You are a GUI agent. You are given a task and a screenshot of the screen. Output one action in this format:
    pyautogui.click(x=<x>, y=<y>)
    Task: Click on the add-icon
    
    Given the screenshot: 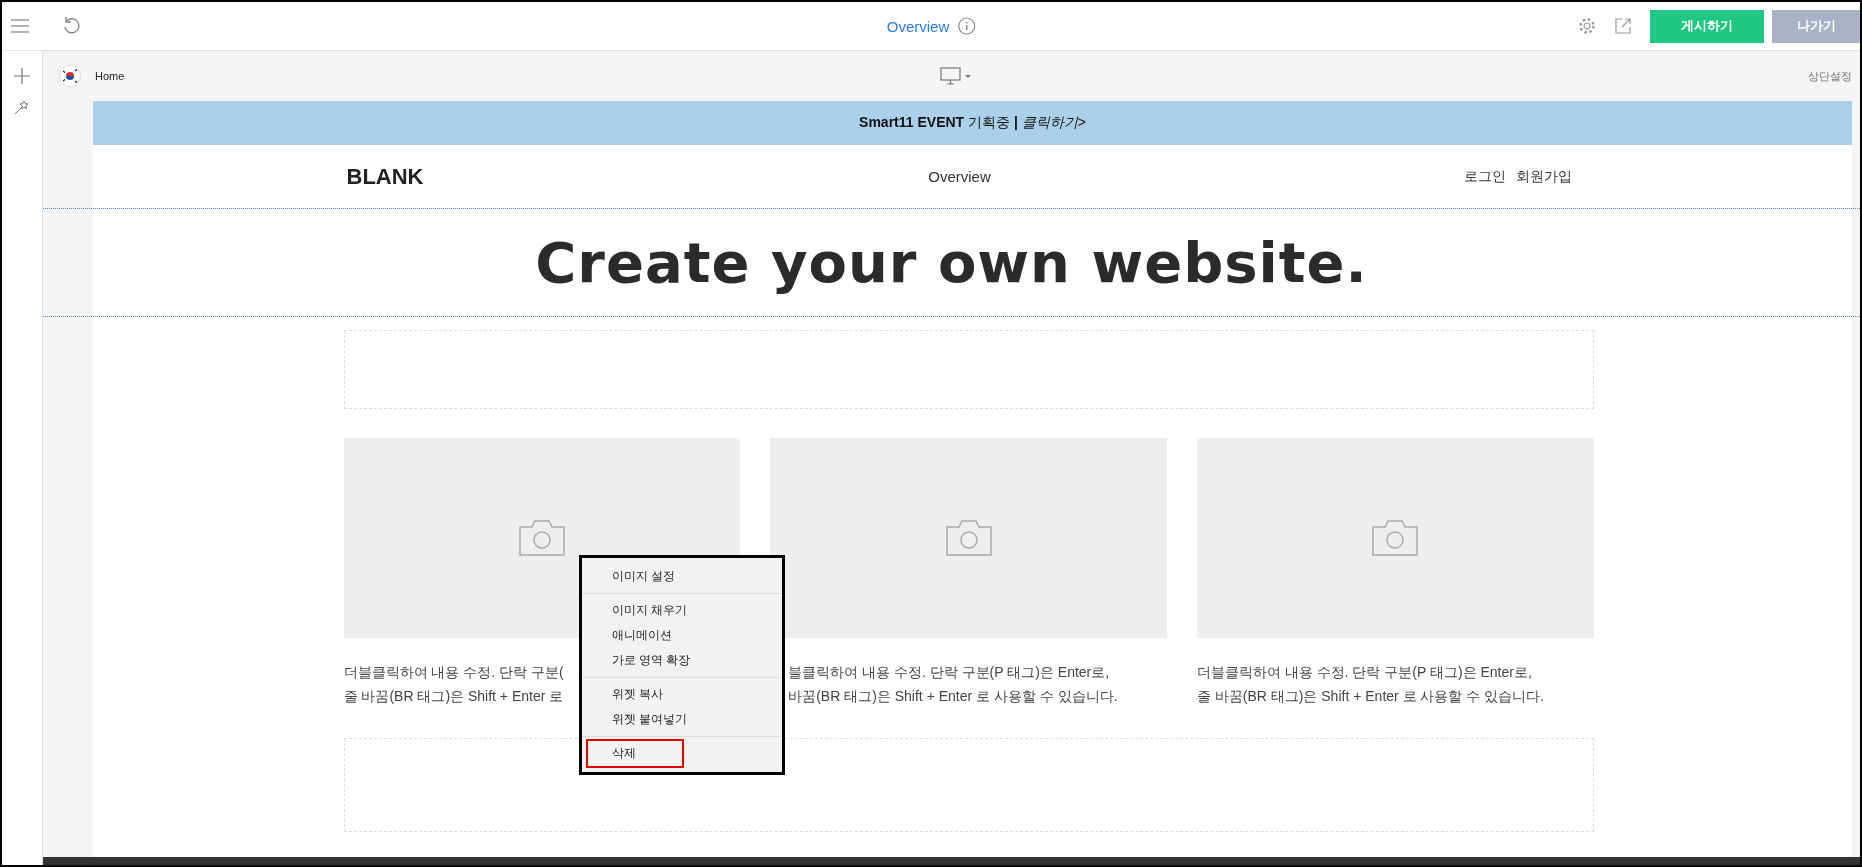 What is the action you would take?
    pyautogui.click(x=22, y=76)
    